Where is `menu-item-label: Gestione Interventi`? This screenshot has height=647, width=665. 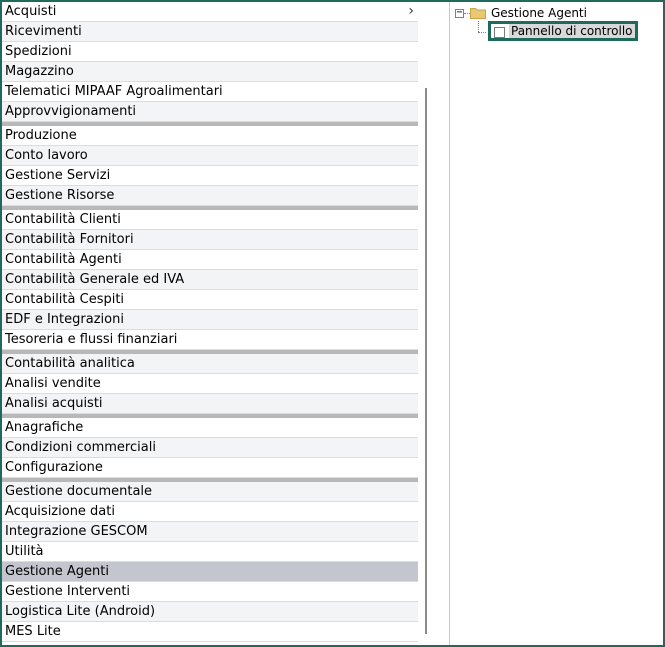 menu-item-label: Gestione Interventi is located at coordinates (68, 591).